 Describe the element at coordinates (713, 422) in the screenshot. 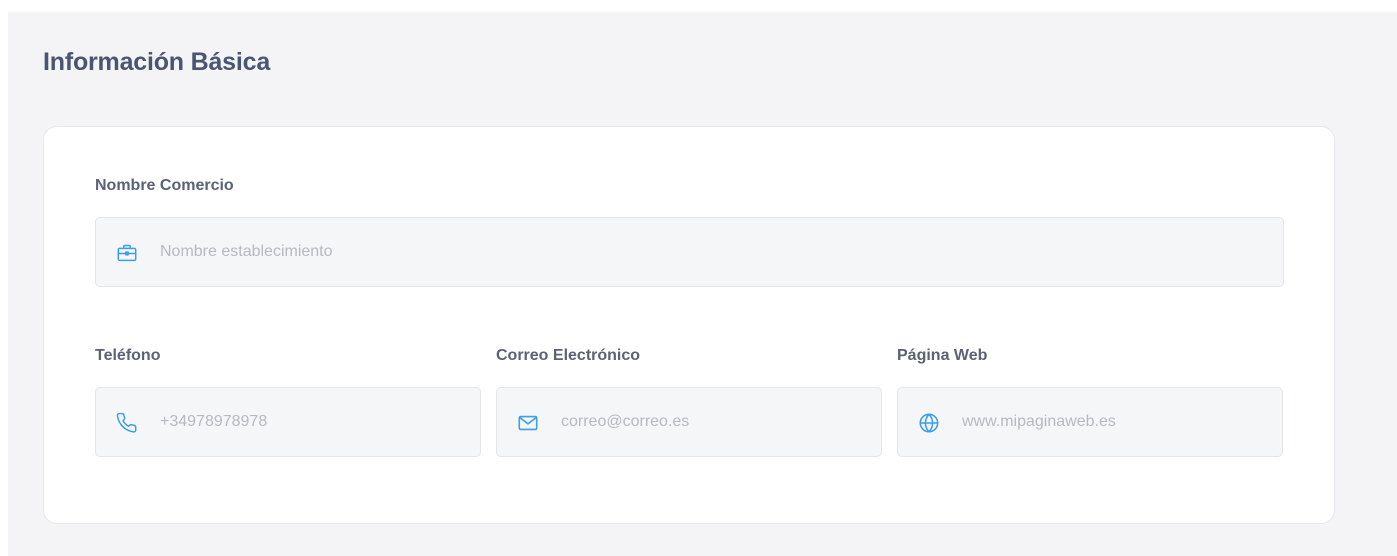

I see `email-input` at that location.